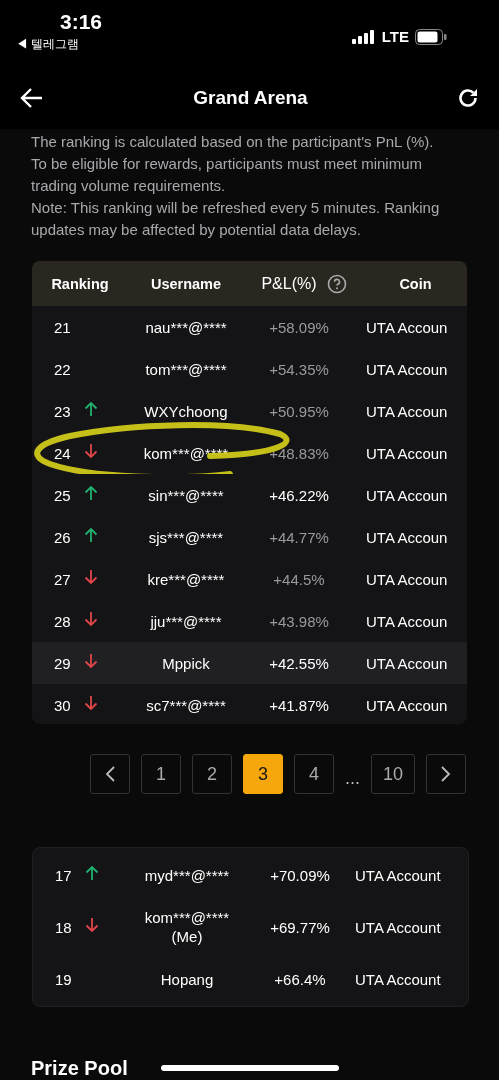  I want to click on back-to-app-link: ◀ 텔레그램, so click(59, 44).